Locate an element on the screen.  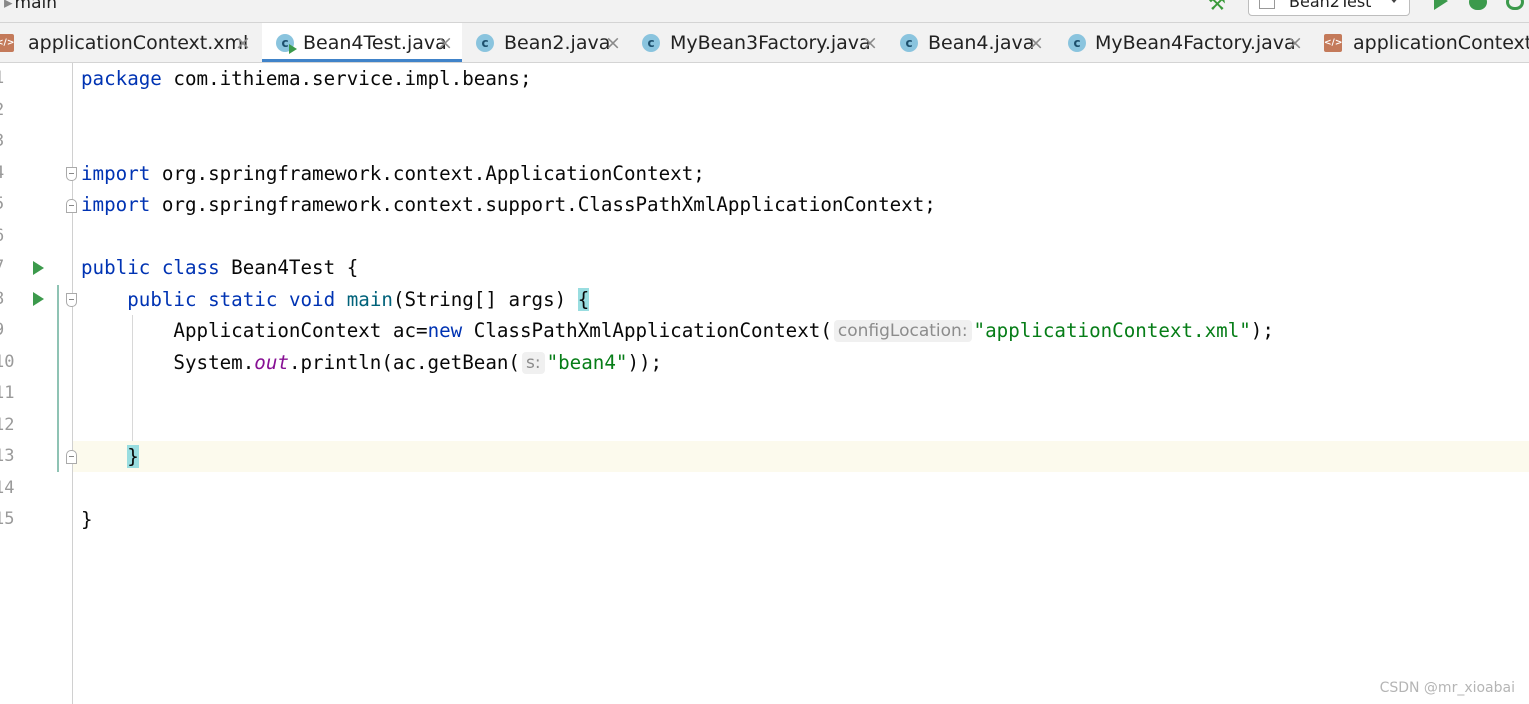
code-line: package com.ithiema.service.impl.beans; is located at coordinates (306, 78).